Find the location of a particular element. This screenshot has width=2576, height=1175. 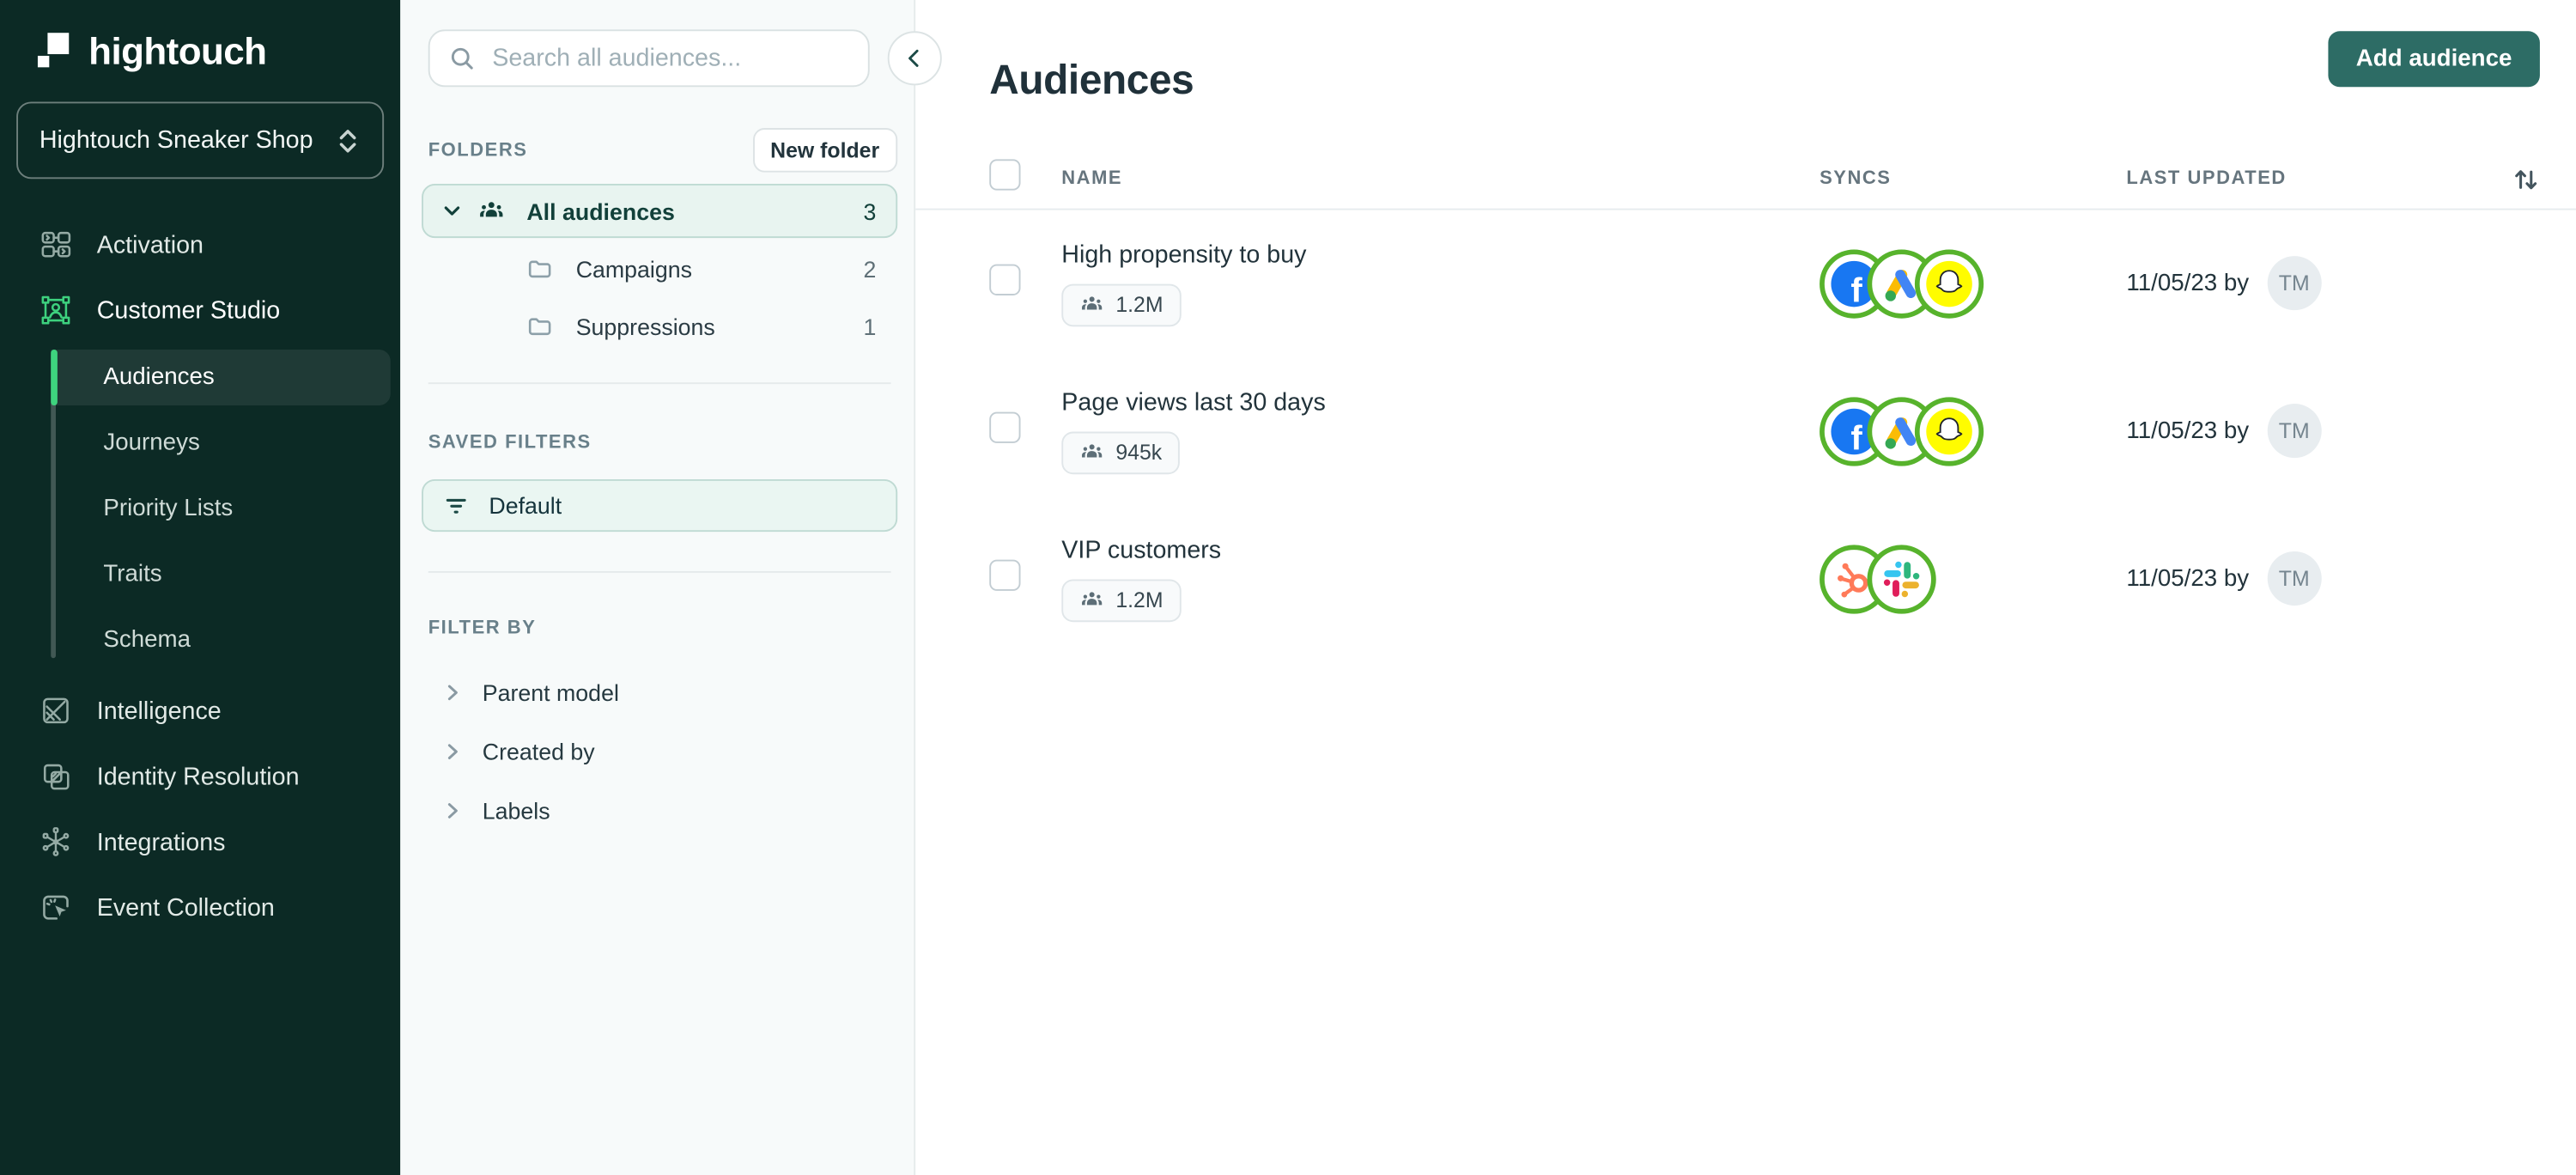

subnav-label: Priority Lists is located at coordinates (169, 509).